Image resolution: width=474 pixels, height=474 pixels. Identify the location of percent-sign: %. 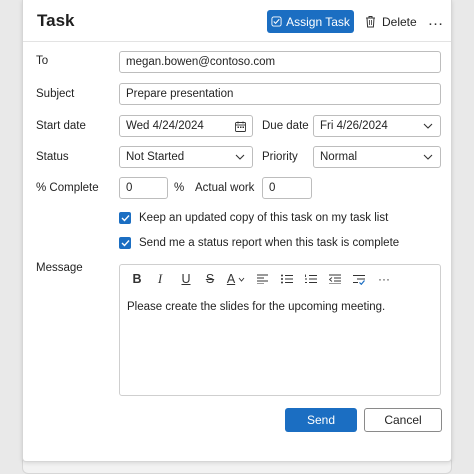
(179, 188).